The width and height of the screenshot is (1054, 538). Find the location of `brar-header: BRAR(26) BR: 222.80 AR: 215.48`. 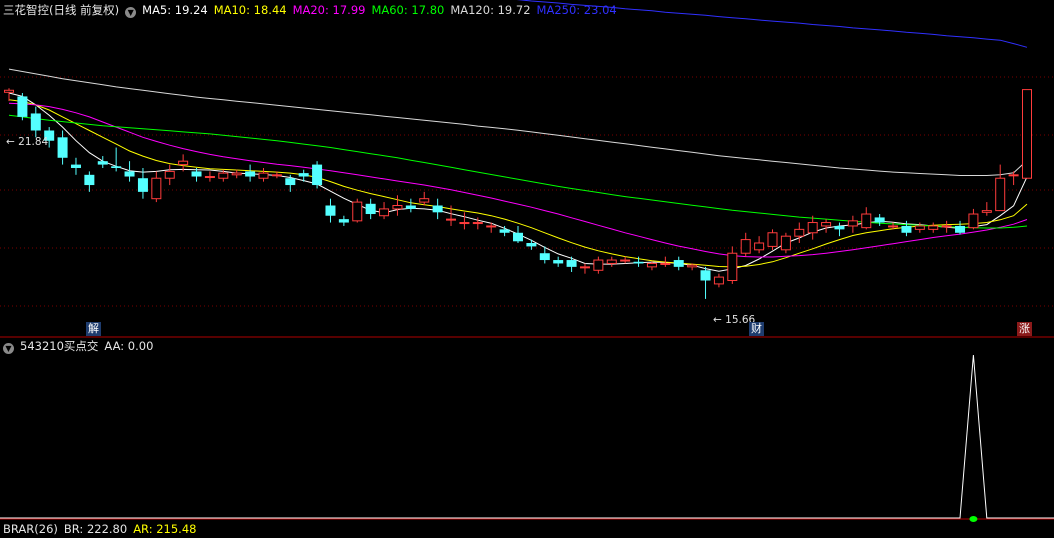

brar-header: BRAR(26) BR: 222.80 AR: 215.48 is located at coordinates (102, 529).